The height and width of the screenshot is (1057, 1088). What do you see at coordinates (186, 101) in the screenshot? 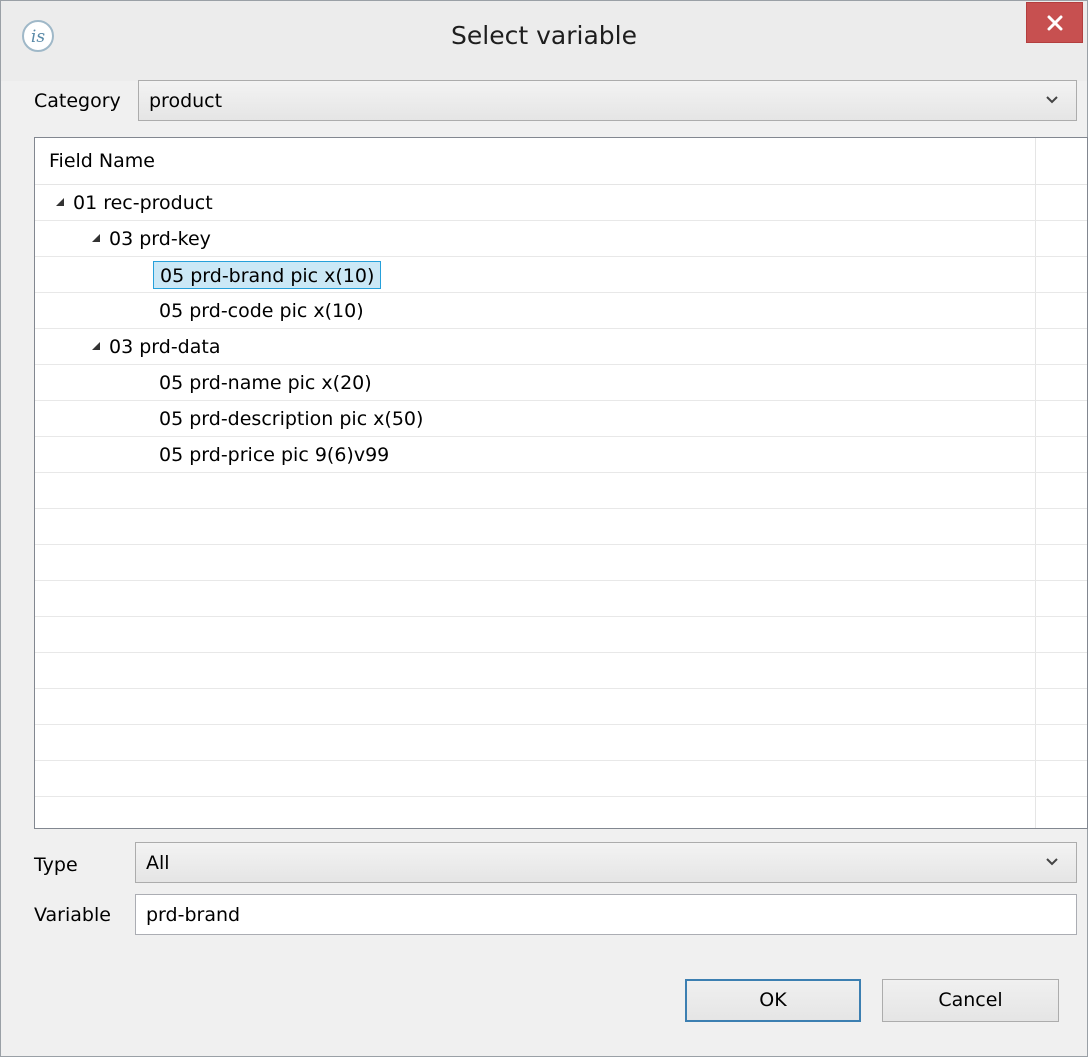
I see `category-value: product` at bounding box center [186, 101].